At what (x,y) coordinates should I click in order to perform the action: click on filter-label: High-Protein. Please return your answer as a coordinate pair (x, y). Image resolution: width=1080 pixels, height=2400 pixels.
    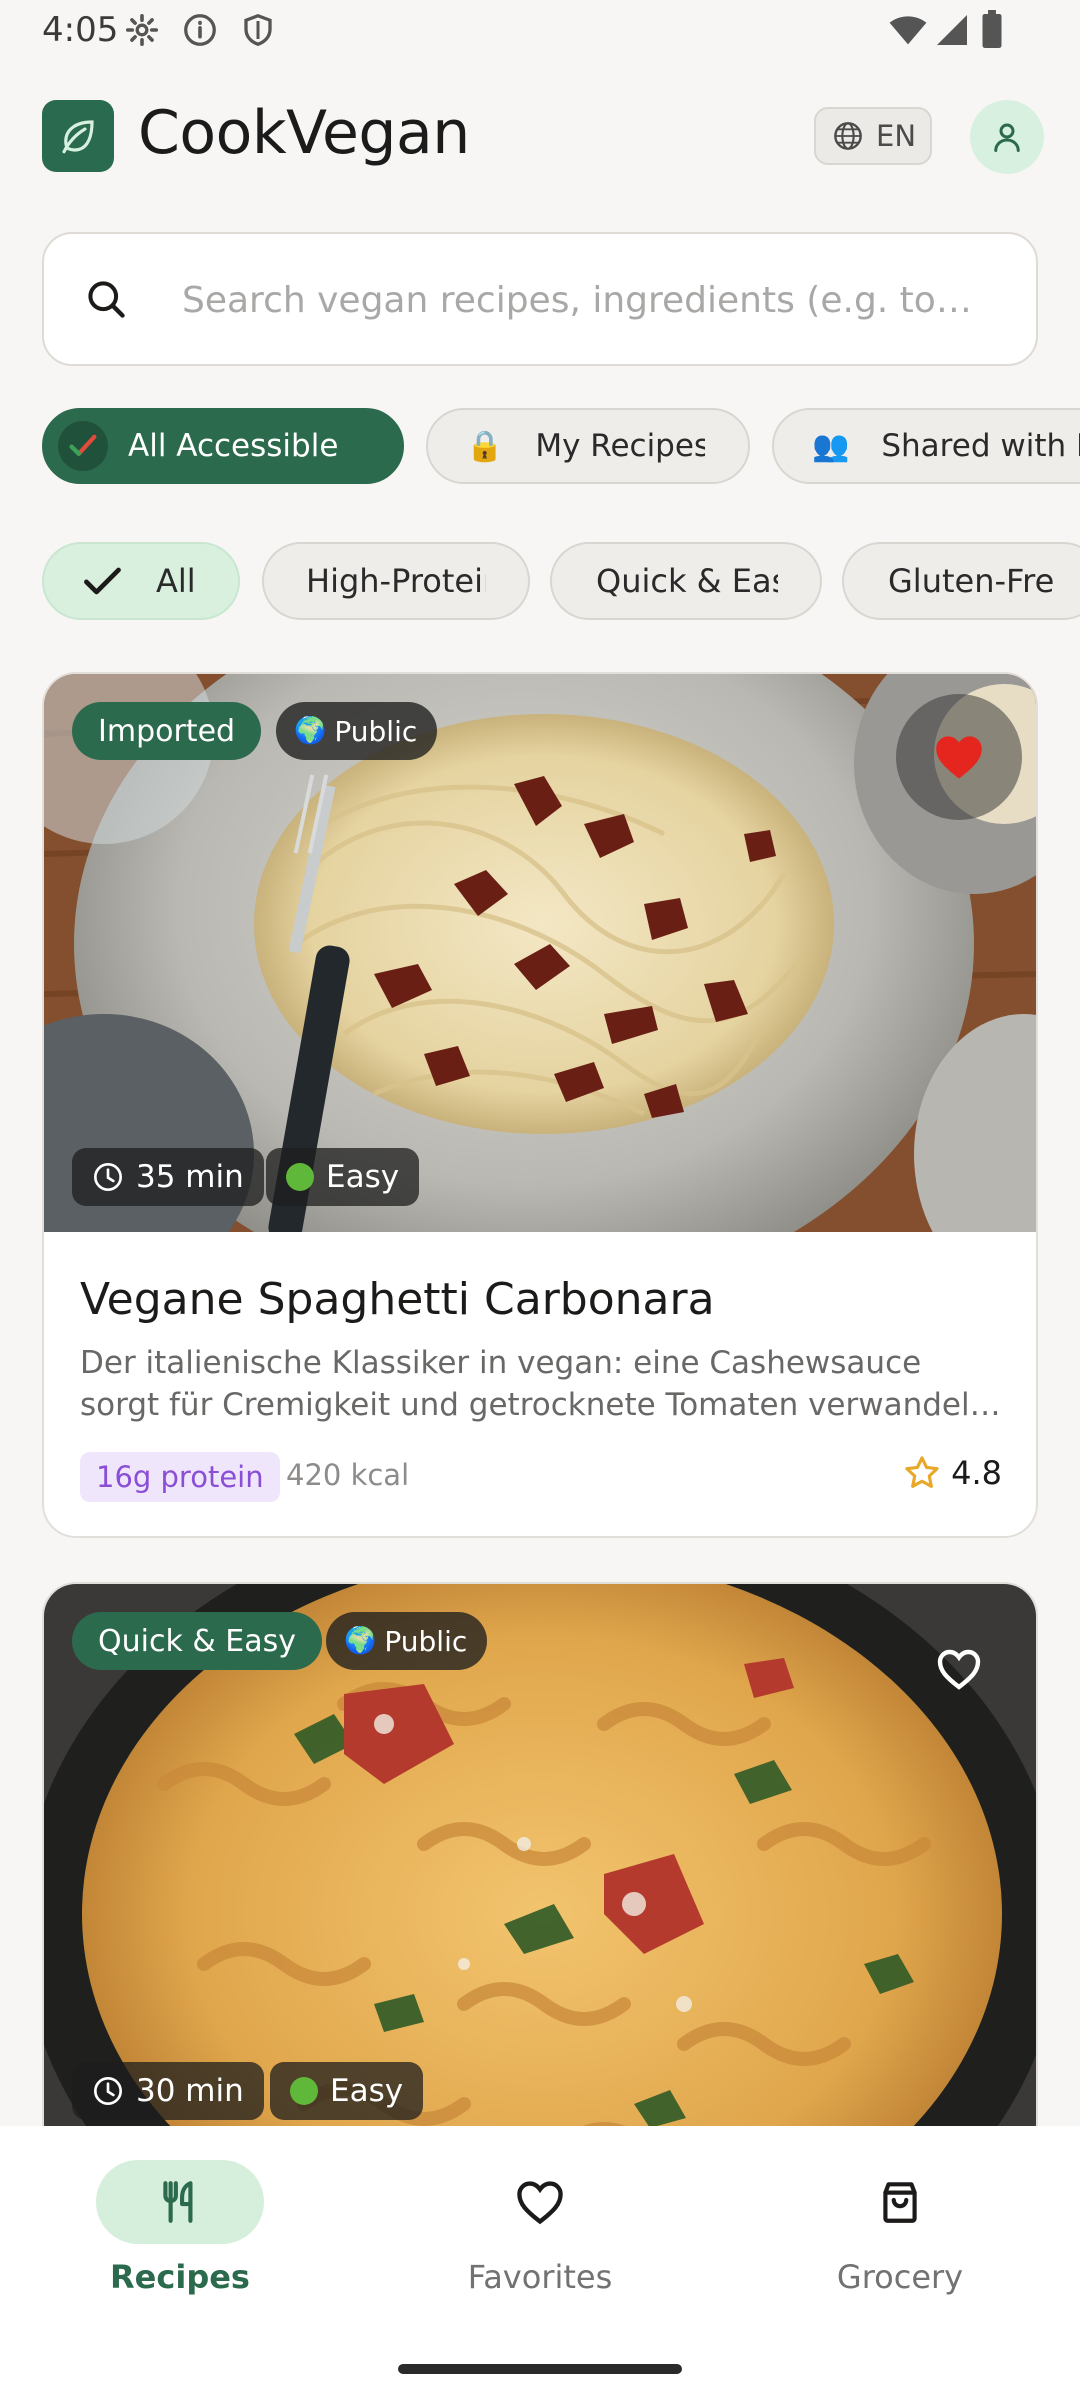
    Looking at the image, I should click on (396, 581).